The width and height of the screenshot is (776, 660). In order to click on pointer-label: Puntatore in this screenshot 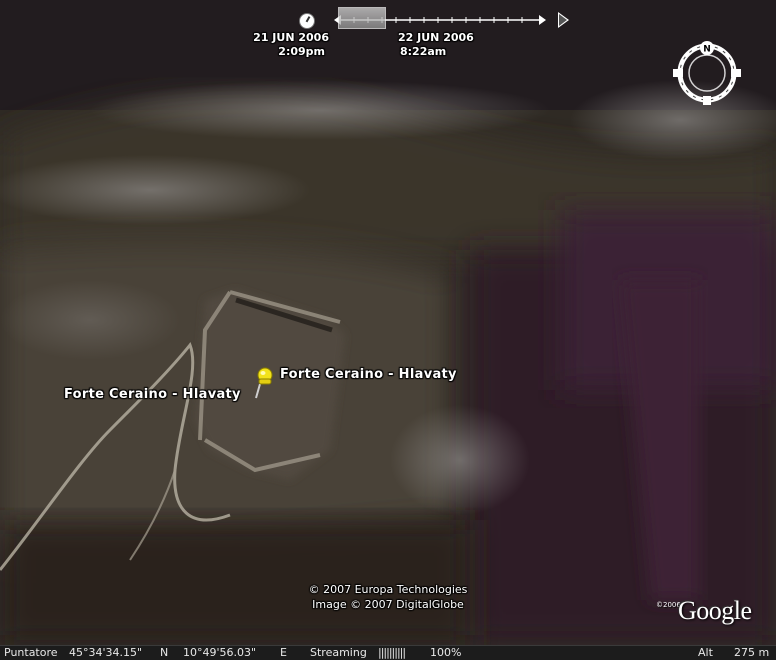, I will do `click(31, 652)`.